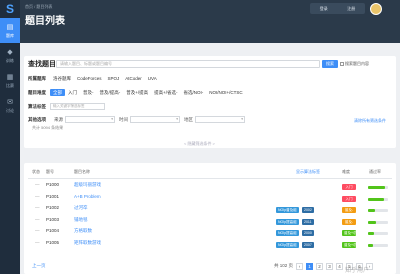 This screenshot has height=274, width=400. Describe the element at coordinates (38, 7) in the screenshot. I see `breadcrumb: 首页 / 题目列表` at that location.